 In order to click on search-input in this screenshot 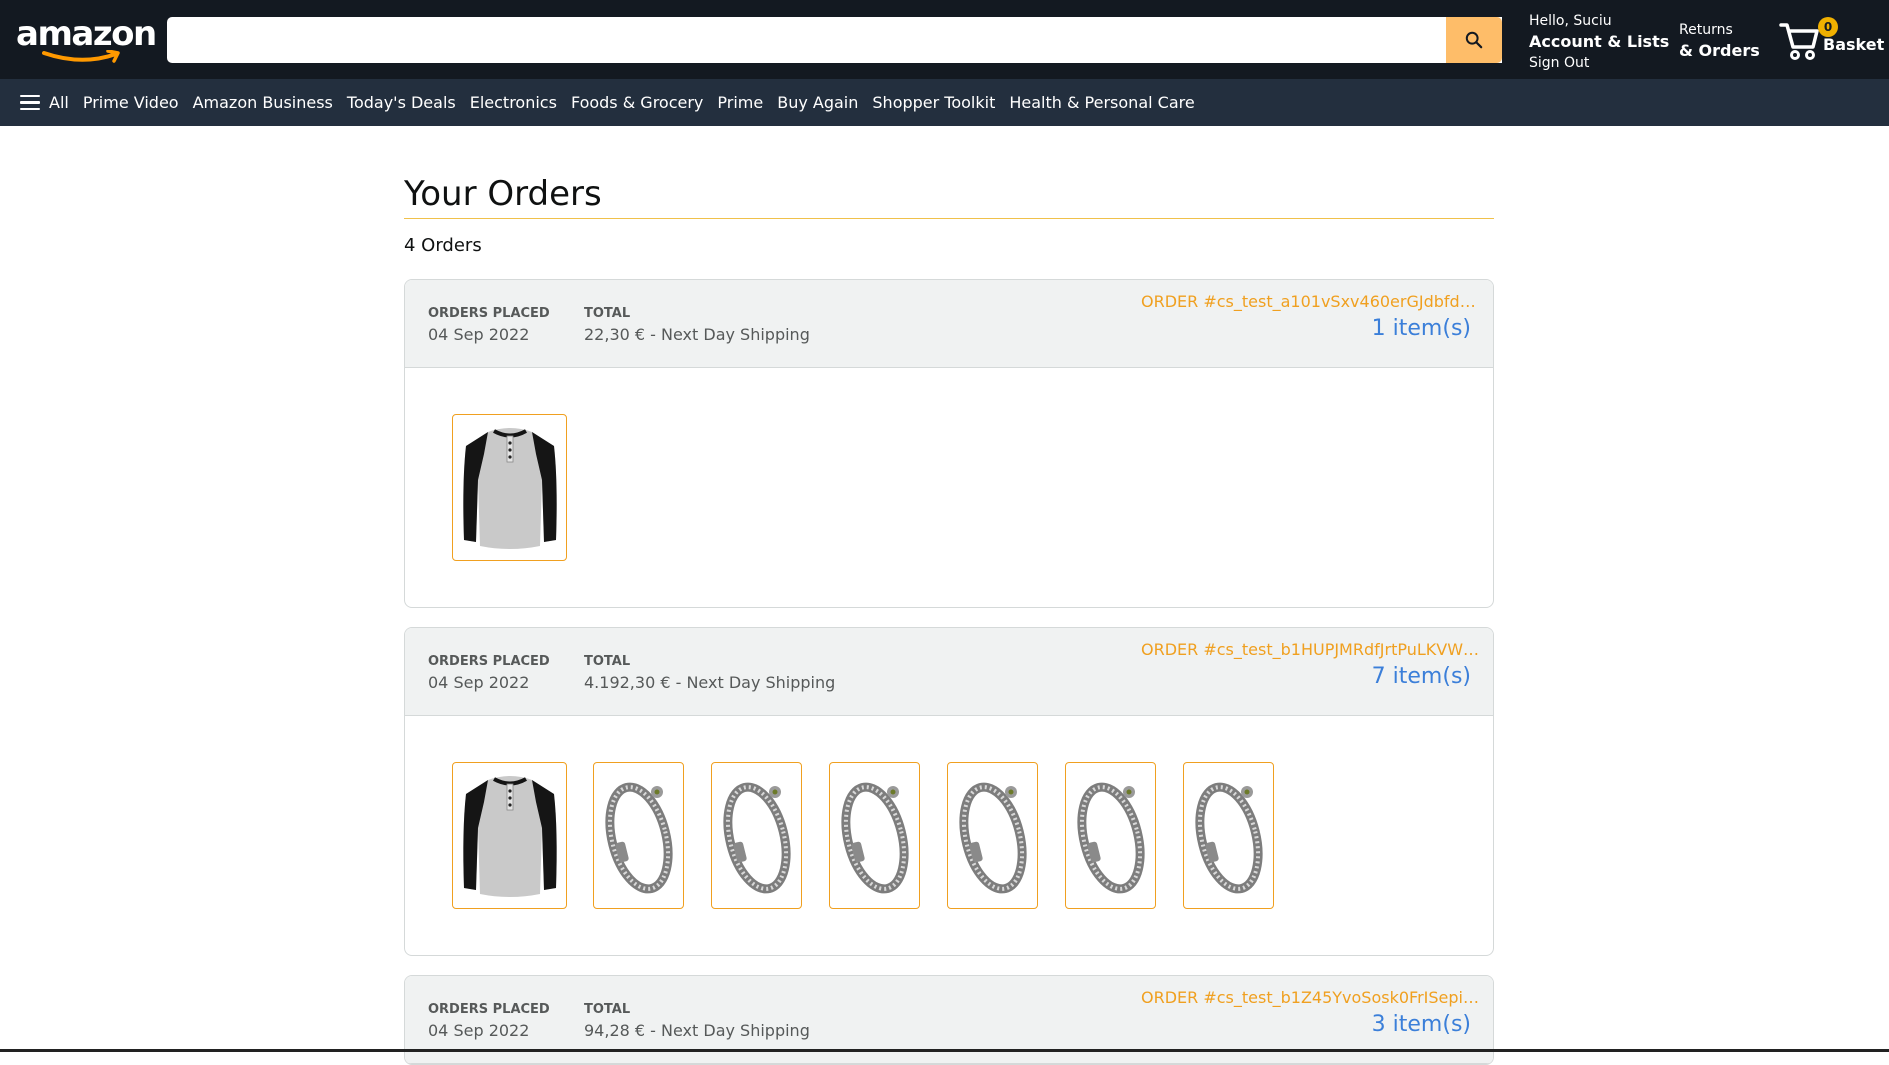, I will do `click(834, 40)`.